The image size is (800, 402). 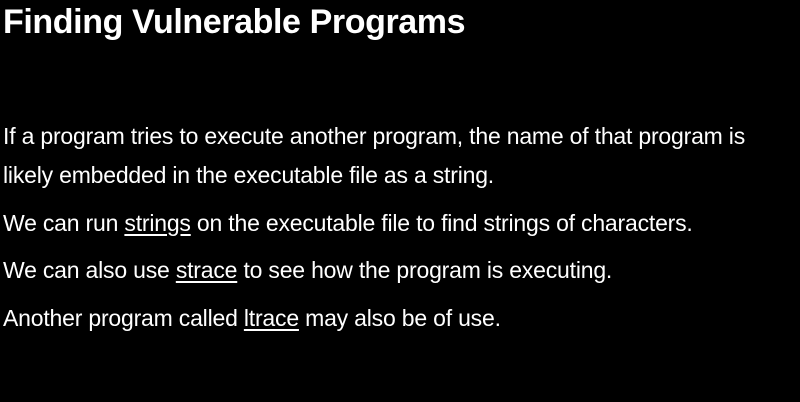 I want to click on slide-title: Finding Vulnerable Programs, so click(x=234, y=22).